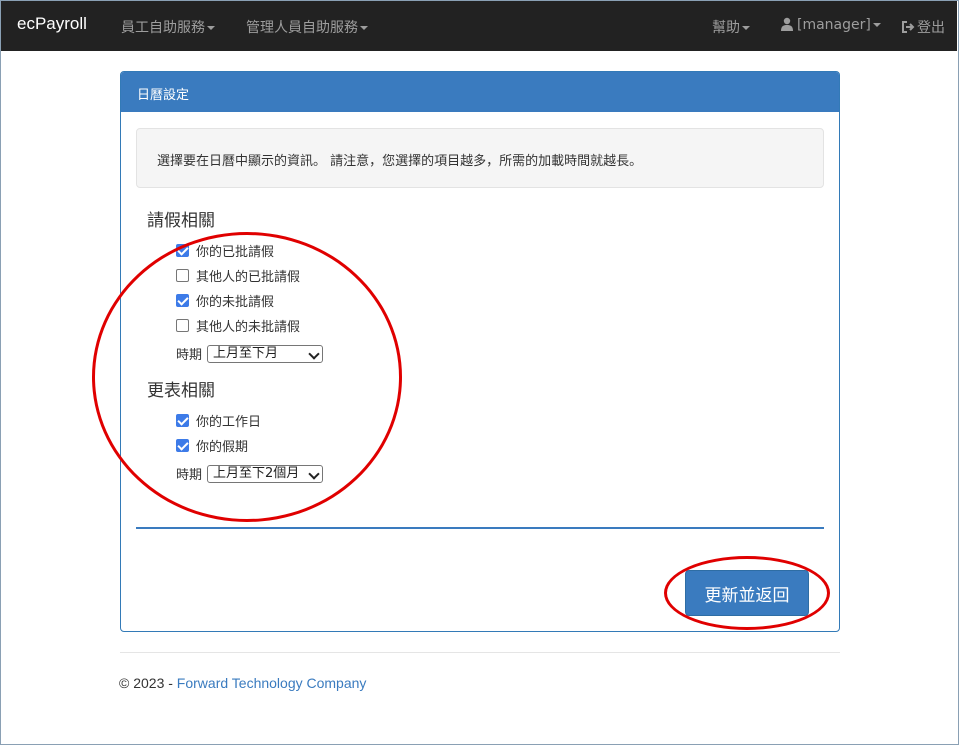 This screenshot has height=745, width=959. What do you see at coordinates (302, 28) in the screenshot?
I see `menu-manager-label: 管理人員自助服務` at bounding box center [302, 28].